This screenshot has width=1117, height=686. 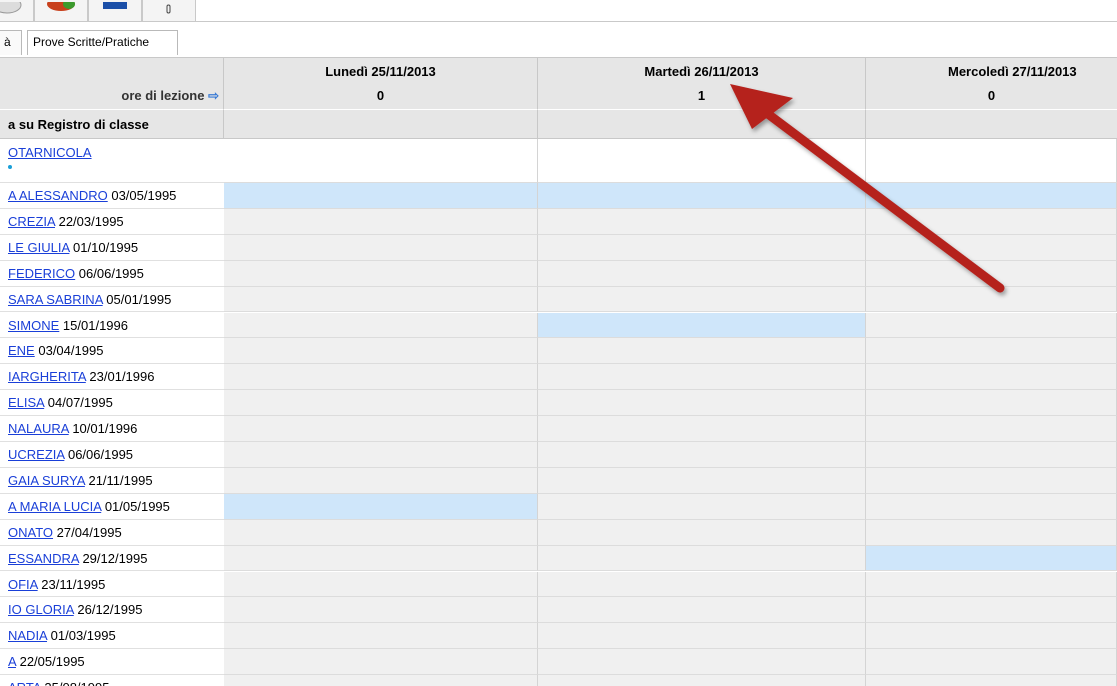 I want to click on student-link: ENE, so click(x=21, y=350).